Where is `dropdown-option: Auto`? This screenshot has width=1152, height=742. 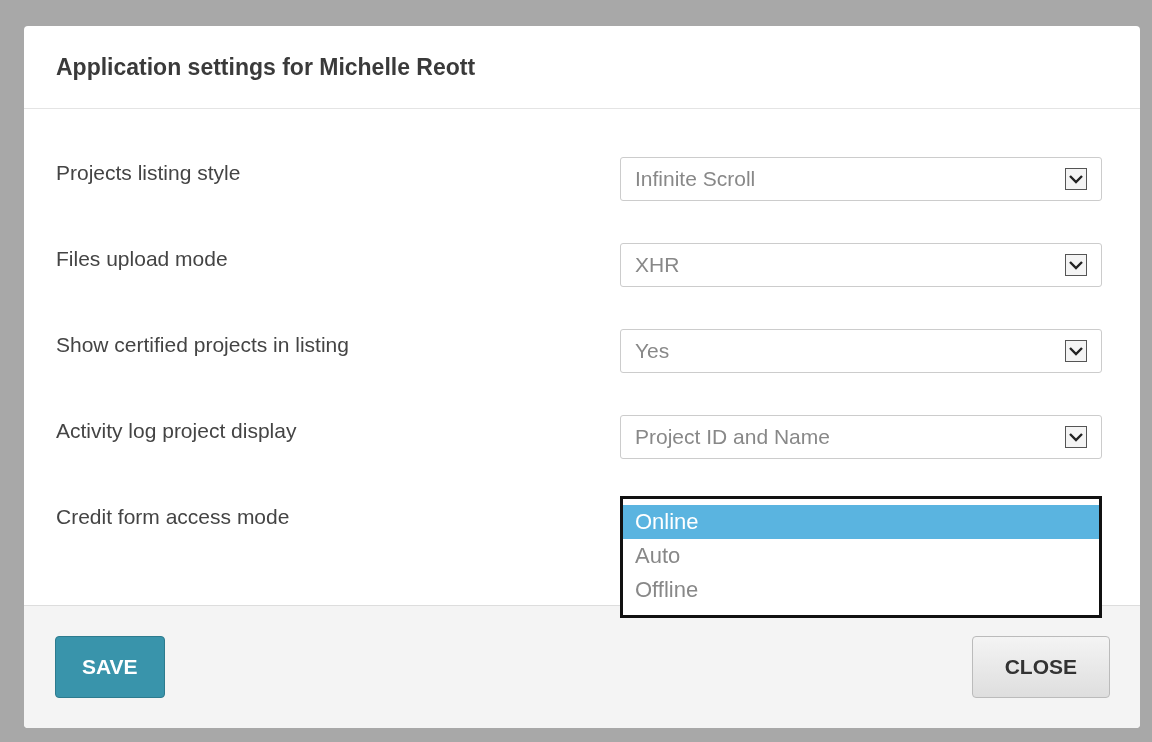
dropdown-option: Auto is located at coordinates (861, 556).